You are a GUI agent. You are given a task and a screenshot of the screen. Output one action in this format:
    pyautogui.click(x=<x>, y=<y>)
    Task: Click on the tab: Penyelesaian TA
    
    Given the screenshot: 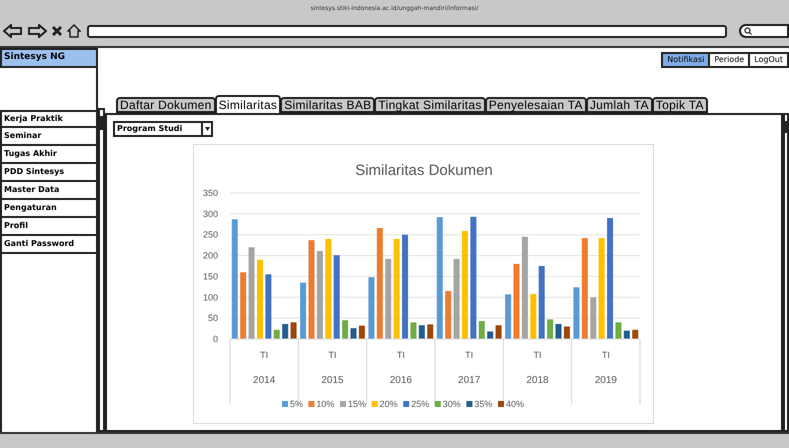 What is the action you would take?
    pyautogui.click(x=535, y=105)
    